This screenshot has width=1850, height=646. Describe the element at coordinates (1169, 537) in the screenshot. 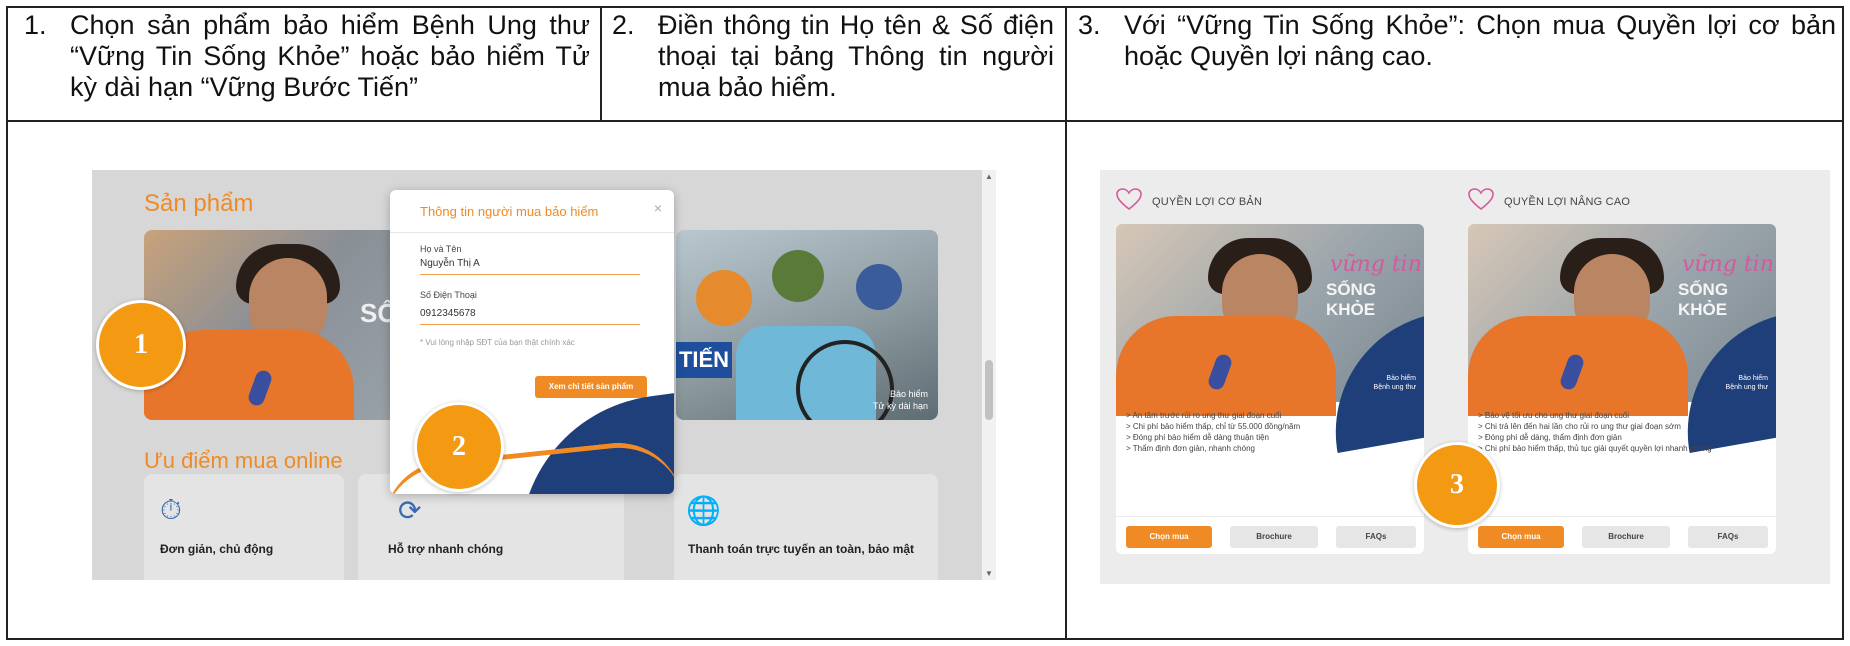

I see `buy-basic-button: Chọn mua` at that location.